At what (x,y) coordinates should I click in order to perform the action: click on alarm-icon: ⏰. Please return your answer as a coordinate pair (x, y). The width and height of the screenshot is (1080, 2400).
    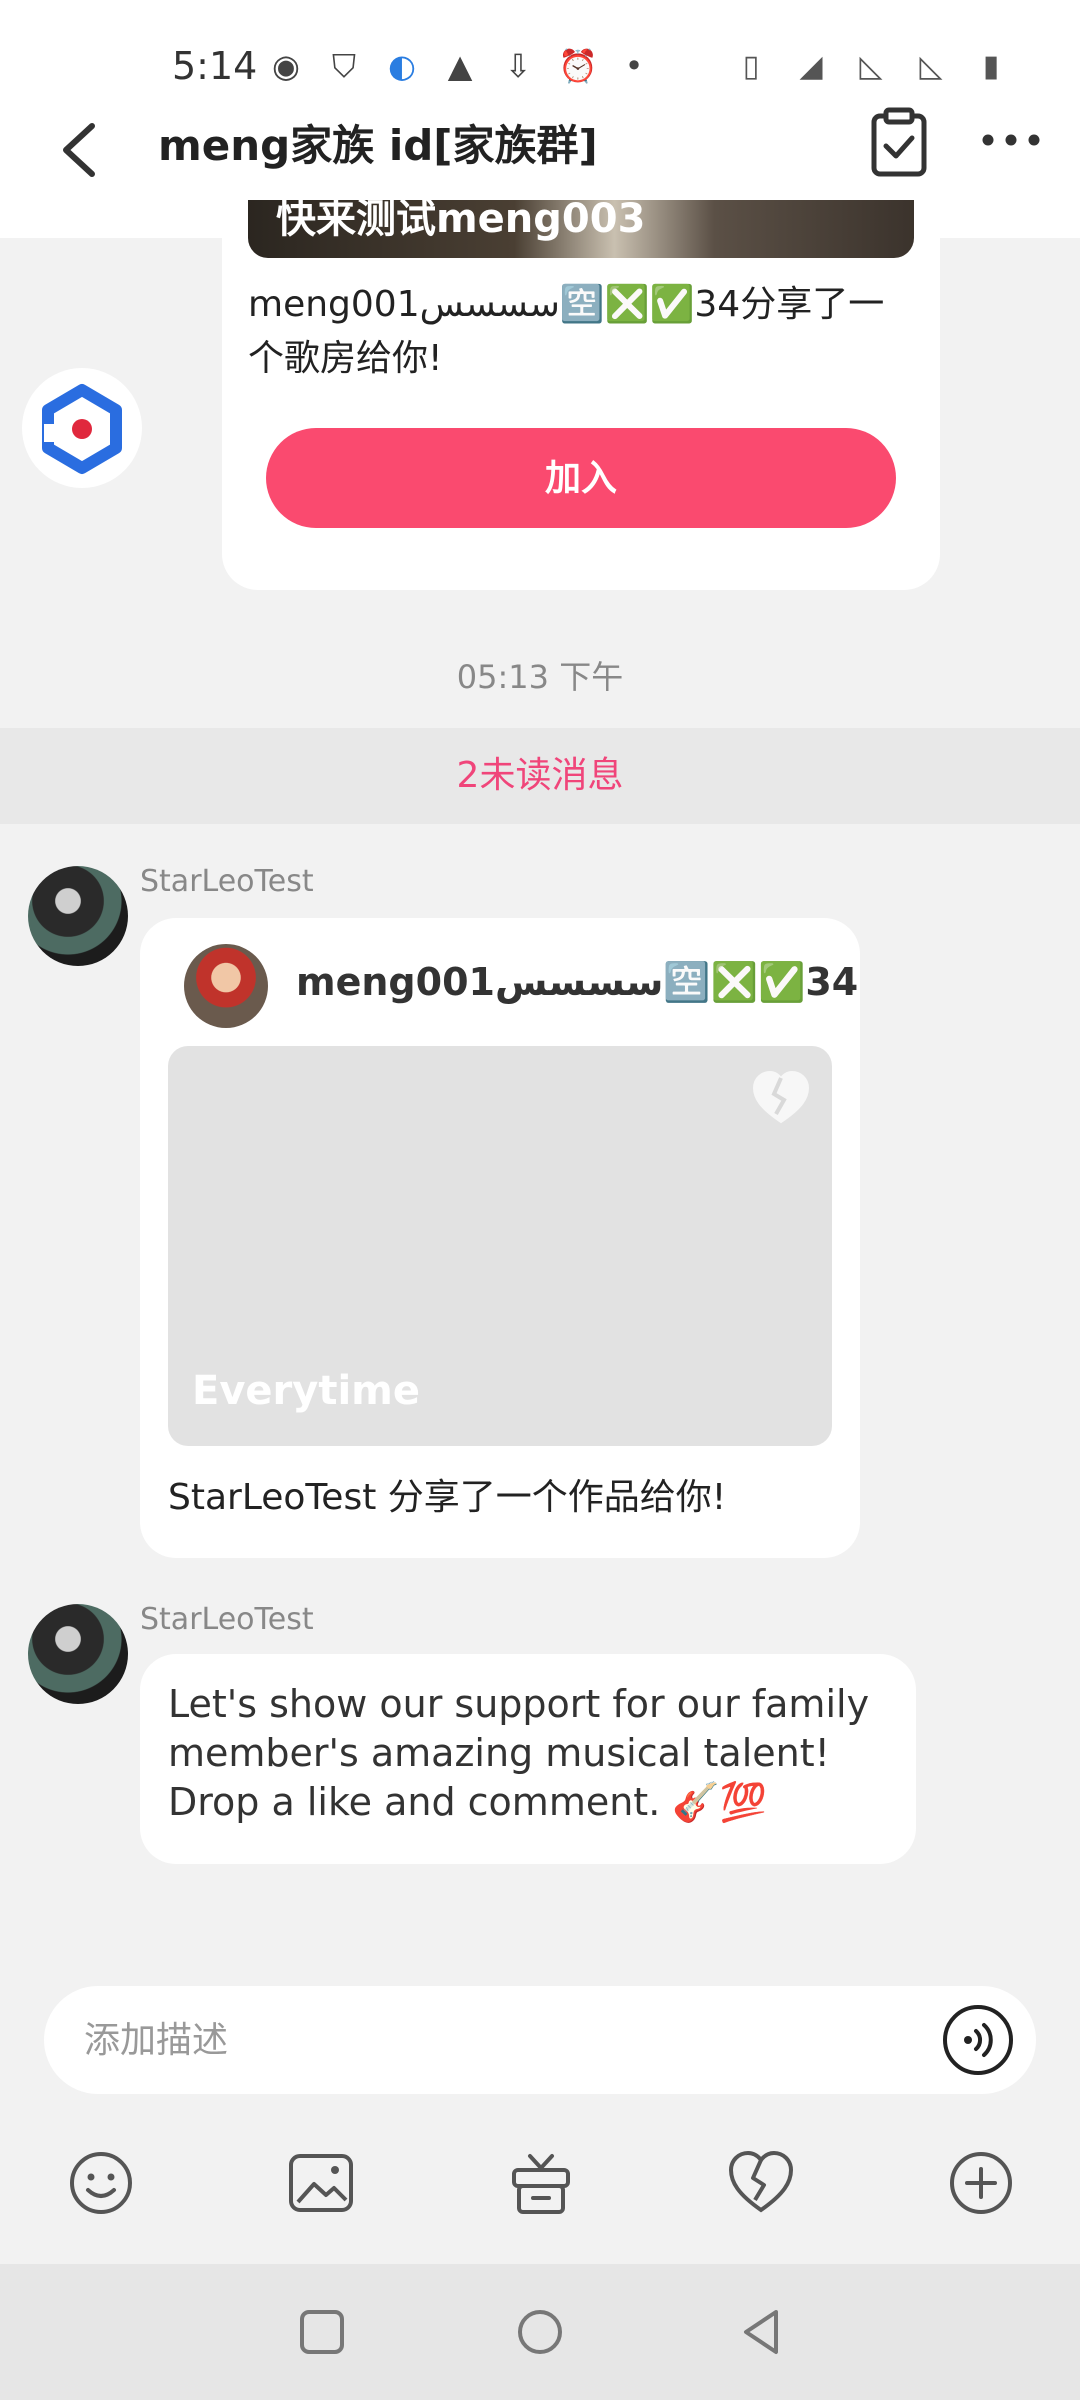
    Looking at the image, I should click on (578, 66).